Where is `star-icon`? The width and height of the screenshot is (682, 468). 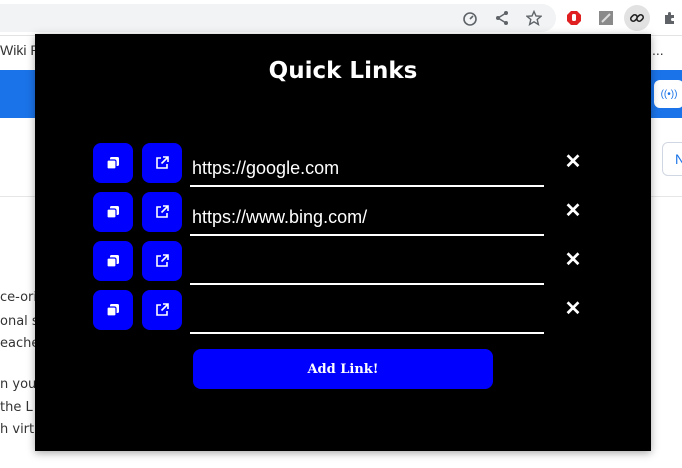
star-icon is located at coordinates (534, 18).